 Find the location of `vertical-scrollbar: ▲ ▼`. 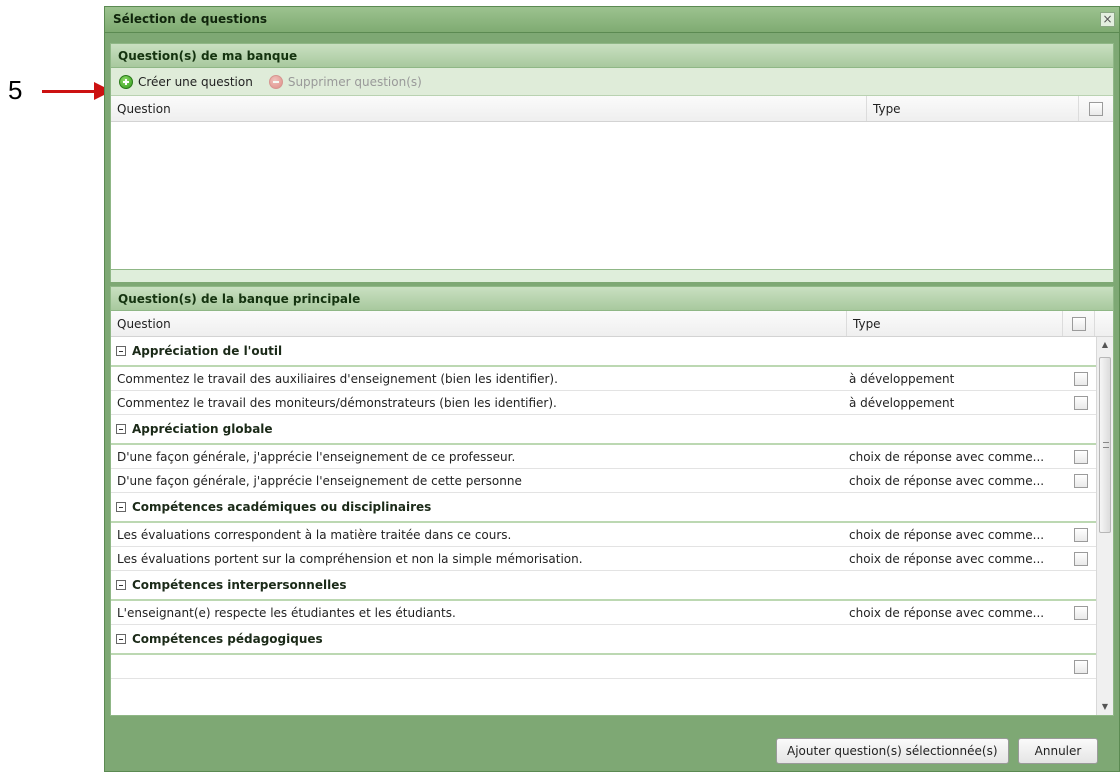

vertical-scrollbar: ▲ ▼ is located at coordinates (1104, 526).